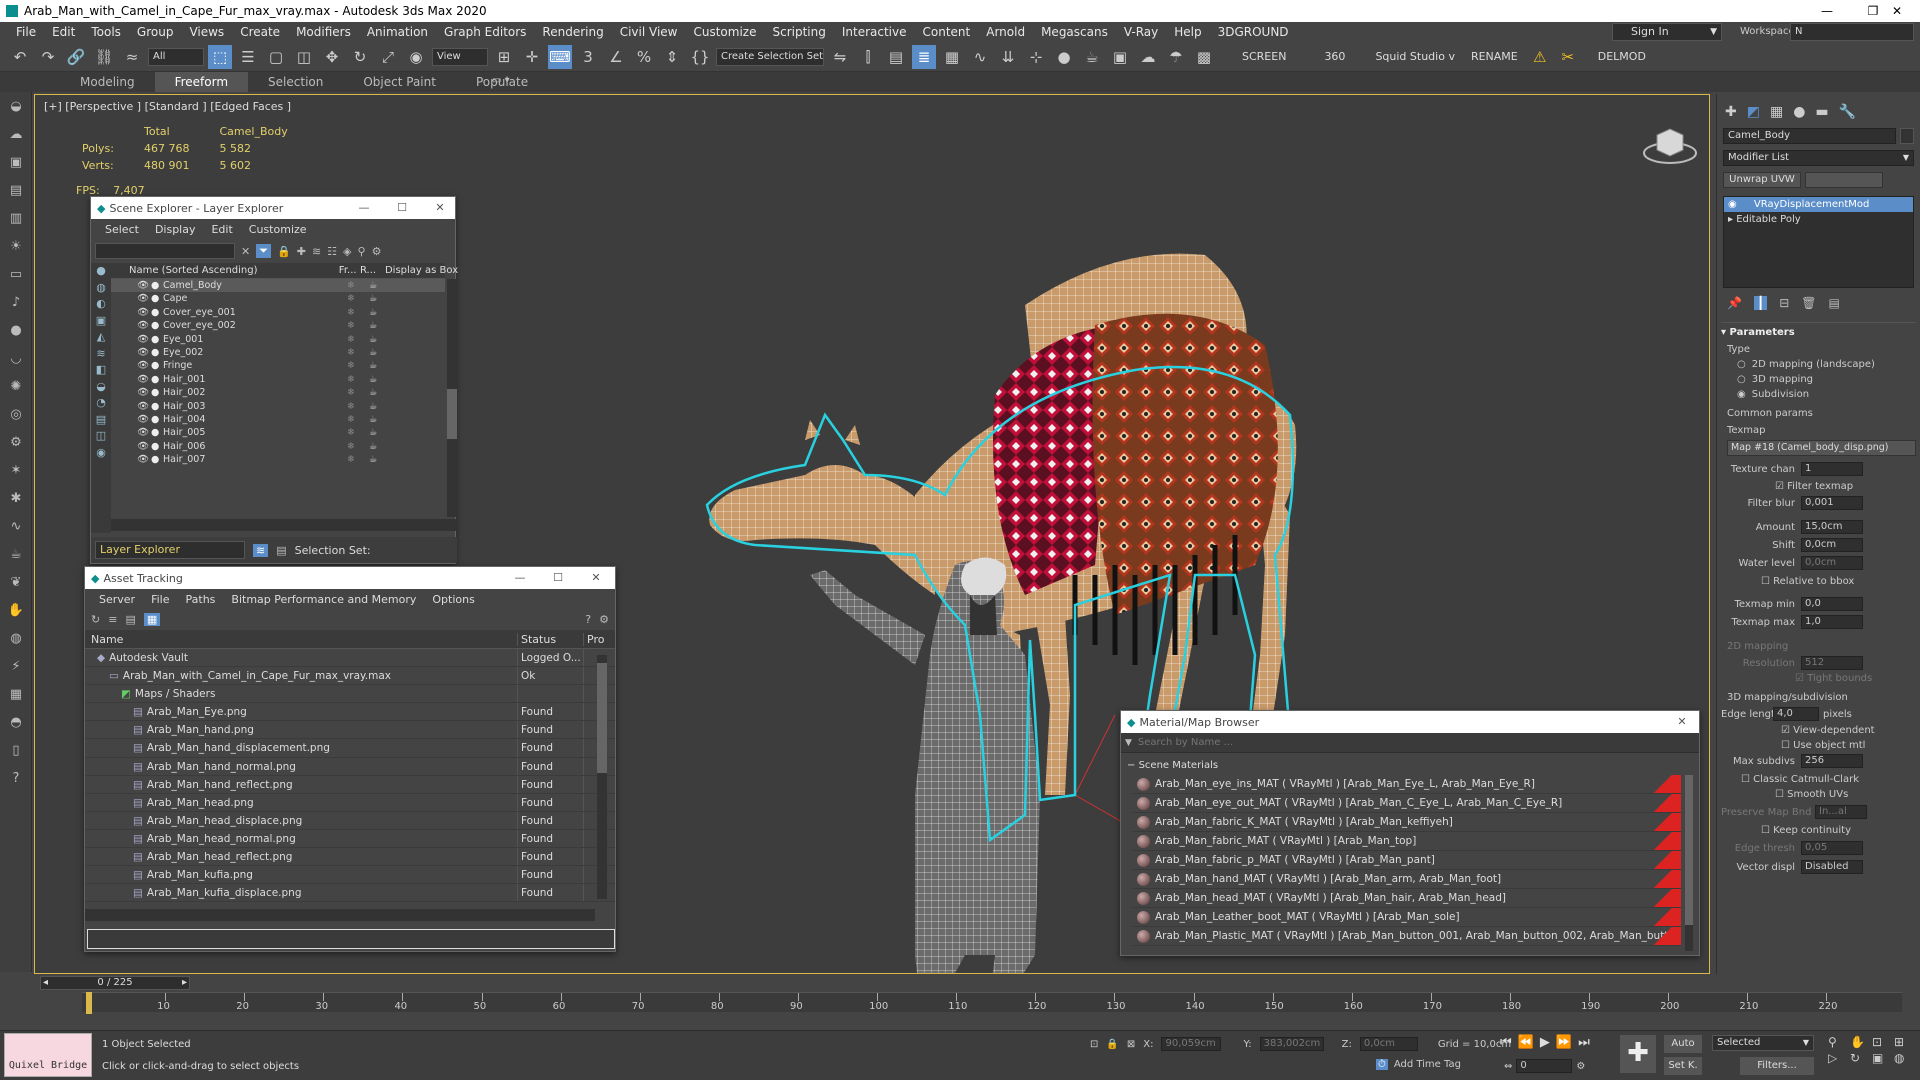  I want to click on hierarchy-icon: ☷, so click(332, 251).